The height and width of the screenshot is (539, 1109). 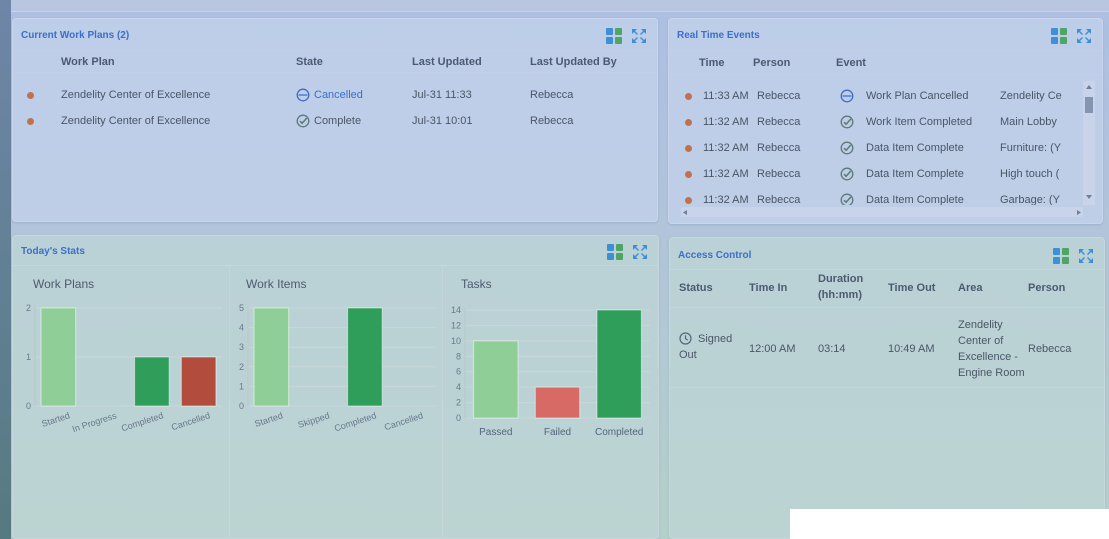 I want to click on event-name: Work Item Completed, so click(x=919, y=122).